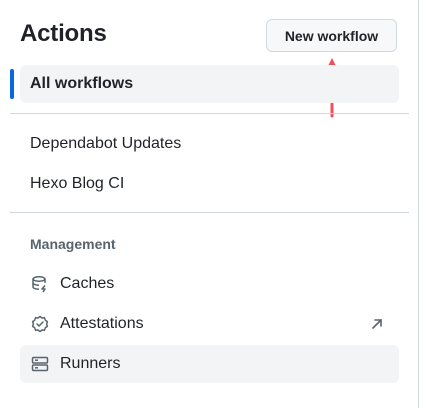 The width and height of the screenshot is (430, 408). Describe the element at coordinates (106, 143) in the screenshot. I see `sidebar-item-label: Dependabot Updates` at that location.